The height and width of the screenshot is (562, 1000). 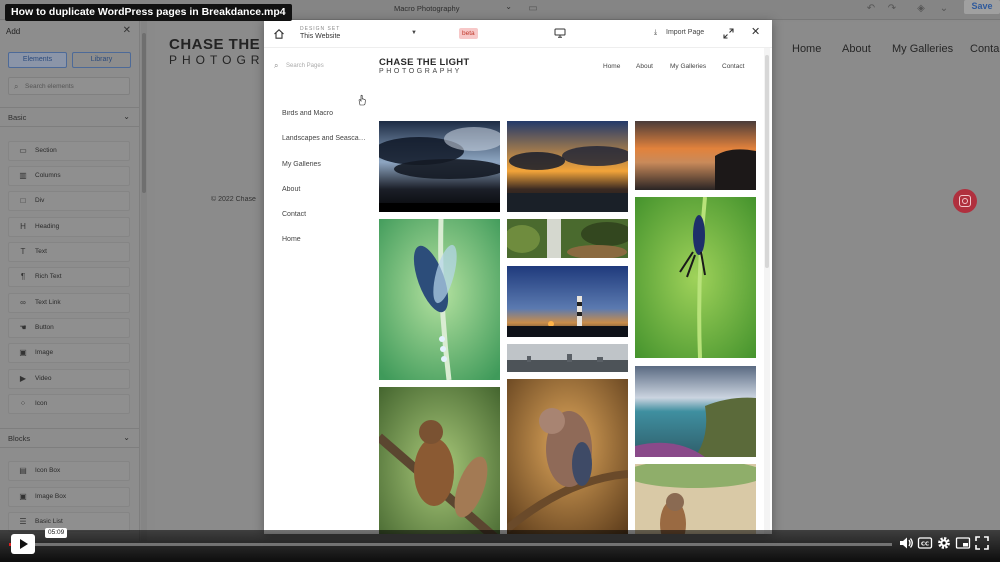 What do you see at coordinates (37, 60) in the screenshot?
I see `tab-elements: Elements` at bounding box center [37, 60].